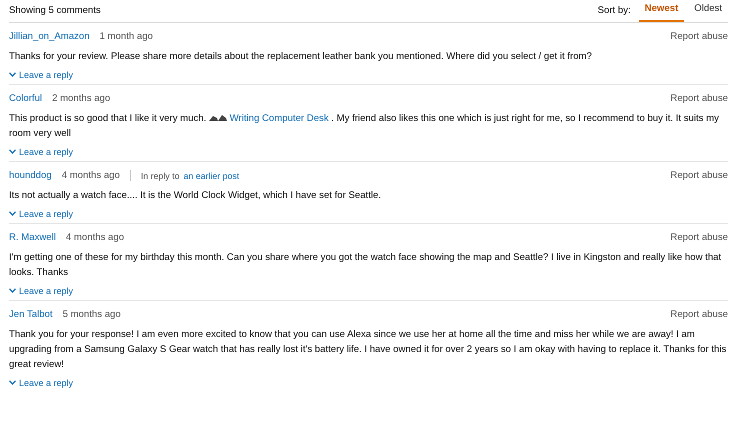  Describe the element at coordinates (81, 98) in the screenshot. I see `comment-time: 2 months ago` at that location.